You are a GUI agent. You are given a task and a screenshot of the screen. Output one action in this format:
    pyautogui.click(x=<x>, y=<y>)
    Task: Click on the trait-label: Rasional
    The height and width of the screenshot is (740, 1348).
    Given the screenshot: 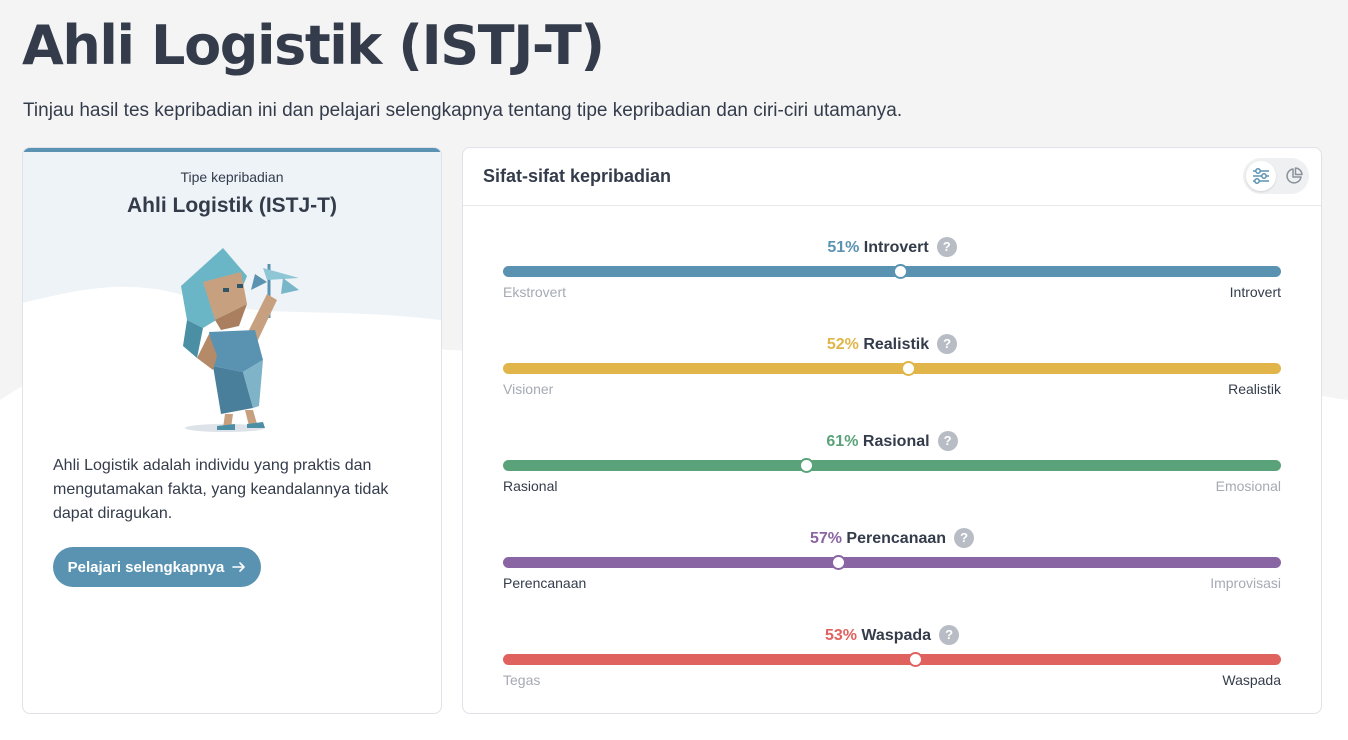 What is the action you would take?
    pyautogui.click(x=894, y=441)
    